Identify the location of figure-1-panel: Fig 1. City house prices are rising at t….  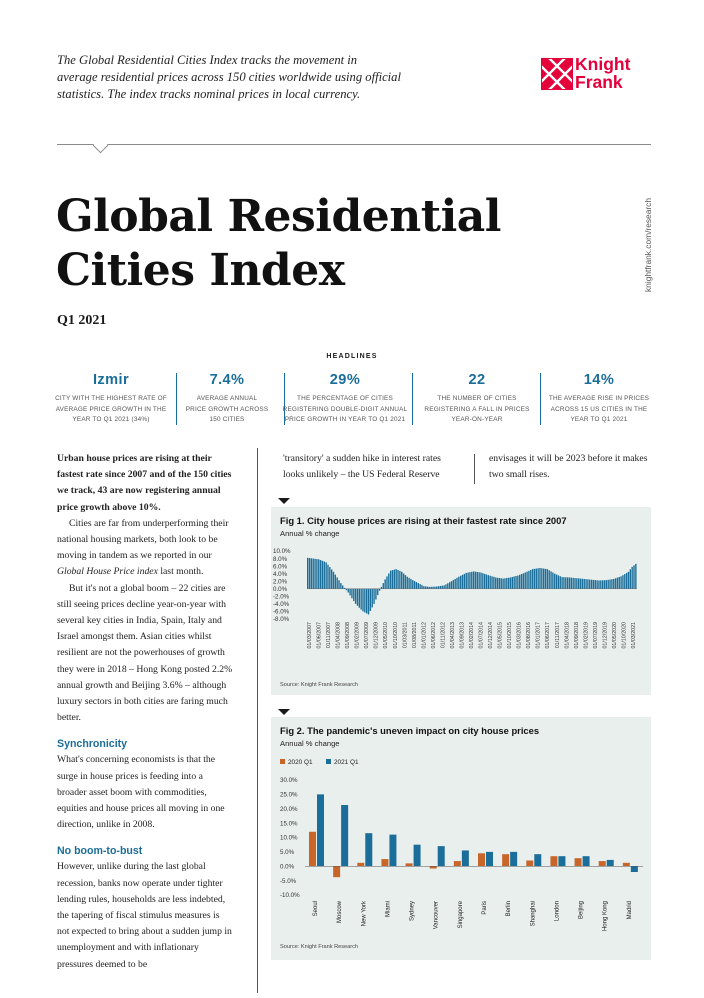
(461, 601).